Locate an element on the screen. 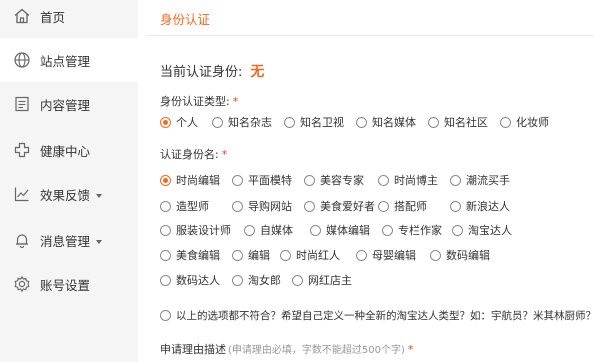 The image size is (594, 362). sidebar-item-site-management: 站点管理 is located at coordinates (69, 60).